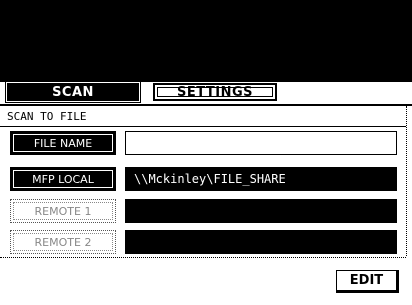 Image resolution: width=412 pixels, height=305 pixels. I want to click on section-title: SCAN TO FILE, so click(47, 116).